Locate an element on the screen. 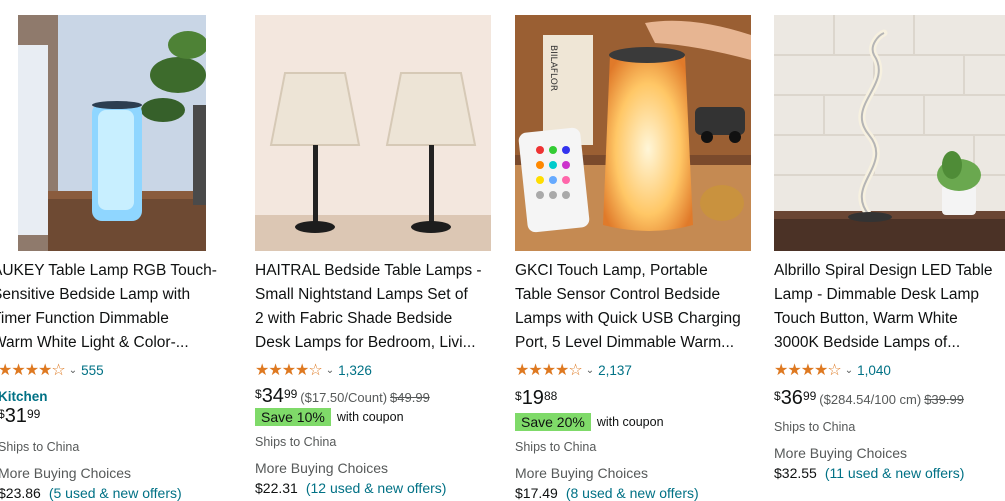 This screenshot has height=501, width=1005. price: $3499 ($17.50/Count) $49.99 is located at coordinates (342, 396).